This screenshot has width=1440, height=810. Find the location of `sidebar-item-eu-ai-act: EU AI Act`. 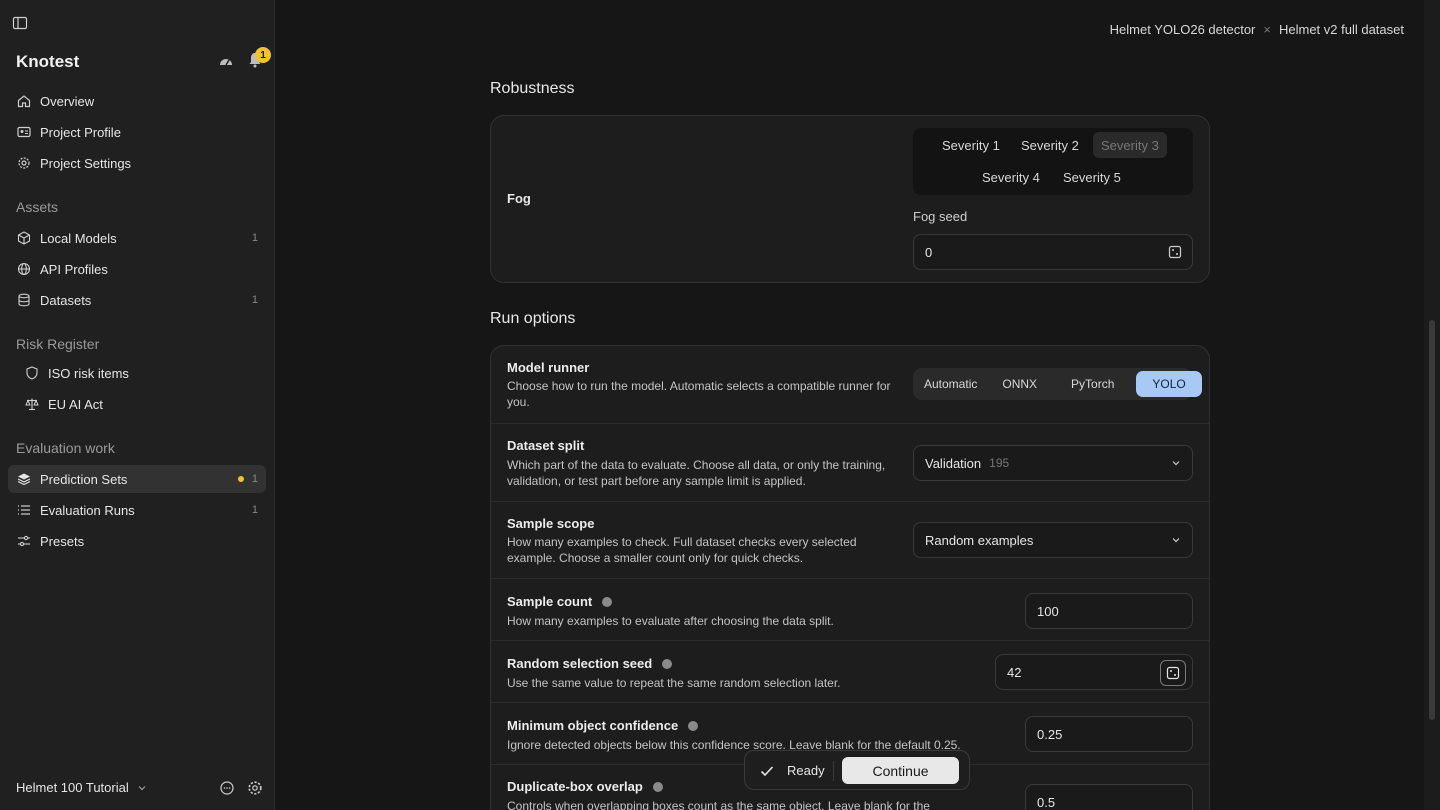

sidebar-item-eu-ai-act: EU AI Act is located at coordinates (137, 404).